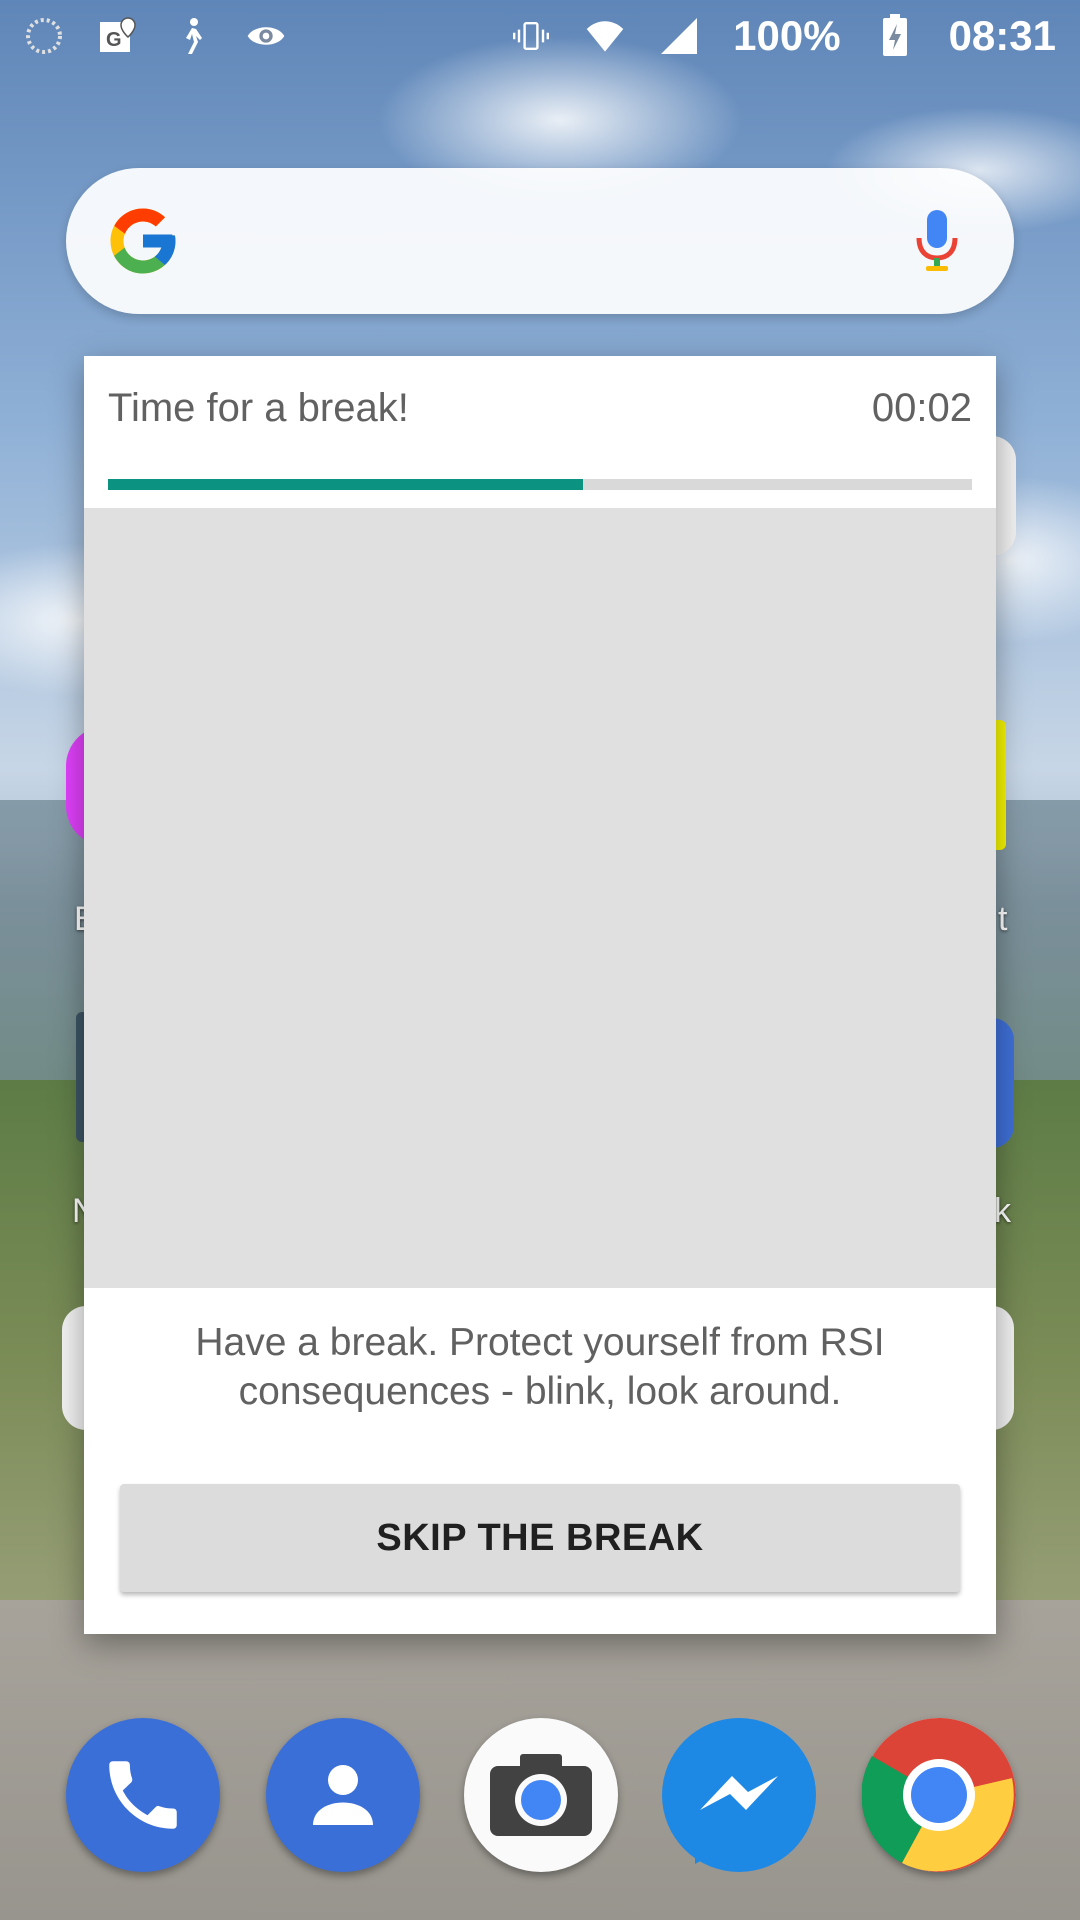 This screenshot has width=1080, height=1920. I want to click on sync-icon, so click(44, 36).